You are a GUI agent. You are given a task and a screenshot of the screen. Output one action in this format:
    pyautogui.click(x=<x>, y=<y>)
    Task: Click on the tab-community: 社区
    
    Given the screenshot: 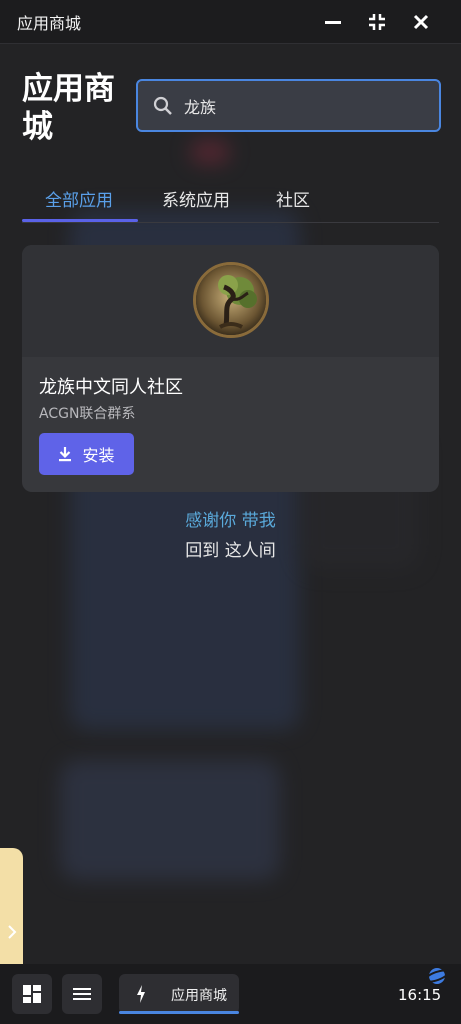 What is the action you would take?
    pyautogui.click(x=293, y=198)
    